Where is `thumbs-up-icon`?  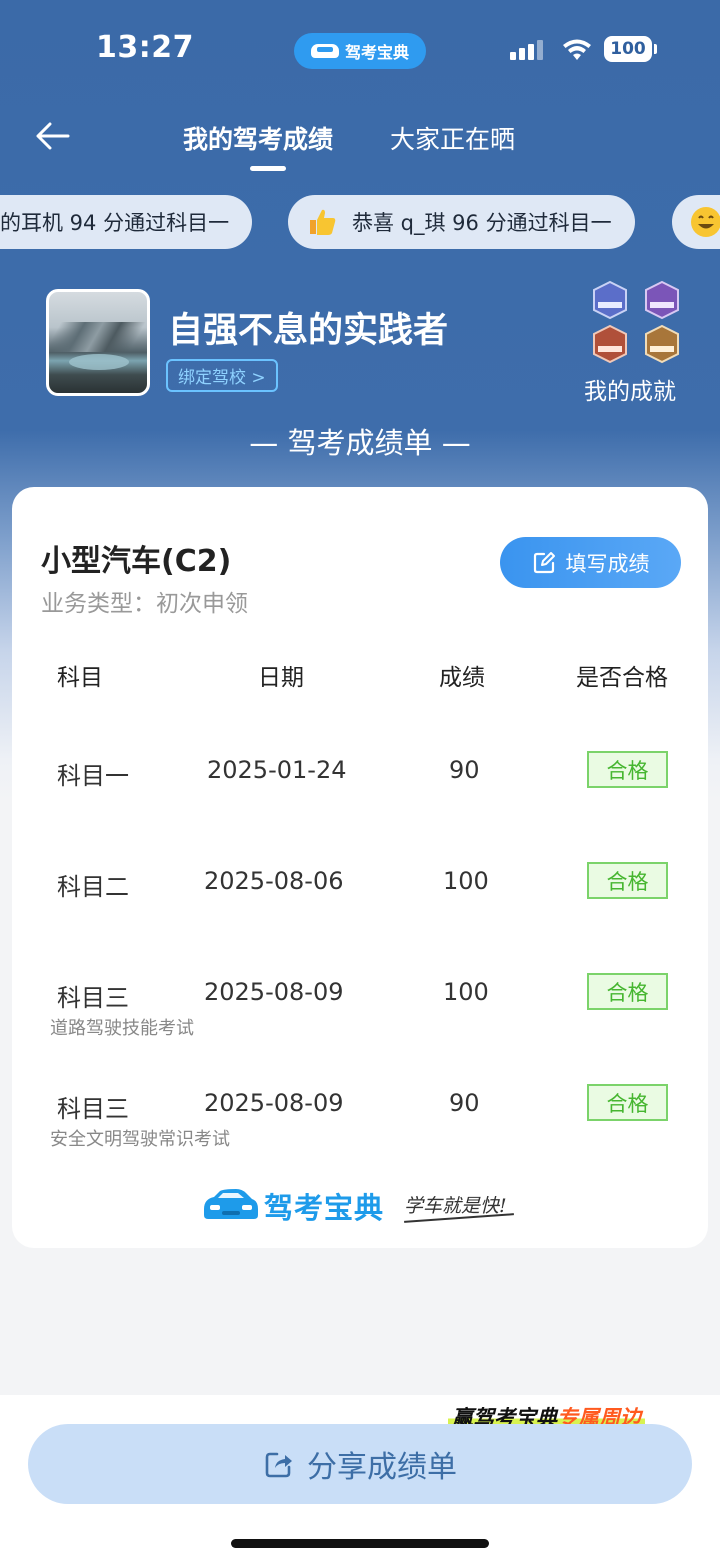 thumbs-up-icon is located at coordinates (323, 222).